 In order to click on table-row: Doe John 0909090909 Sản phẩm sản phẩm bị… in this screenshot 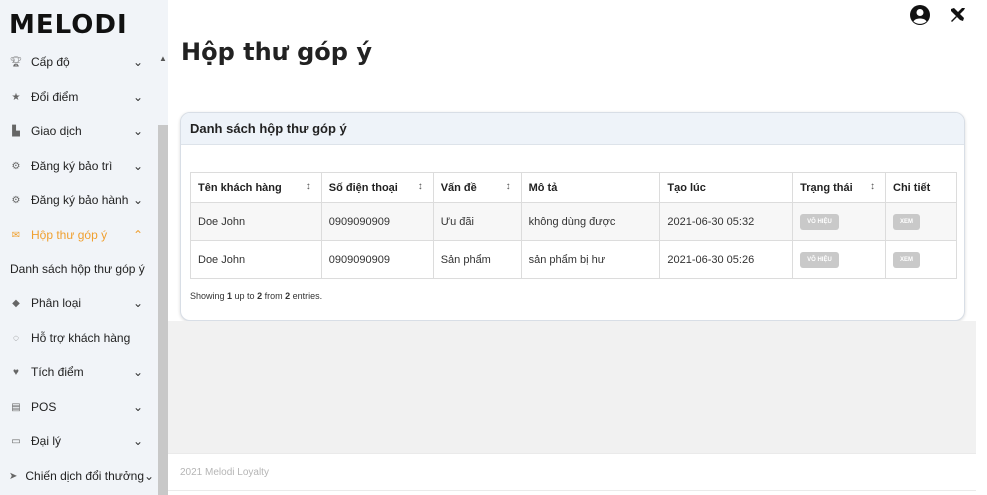, I will do `click(573, 259)`.